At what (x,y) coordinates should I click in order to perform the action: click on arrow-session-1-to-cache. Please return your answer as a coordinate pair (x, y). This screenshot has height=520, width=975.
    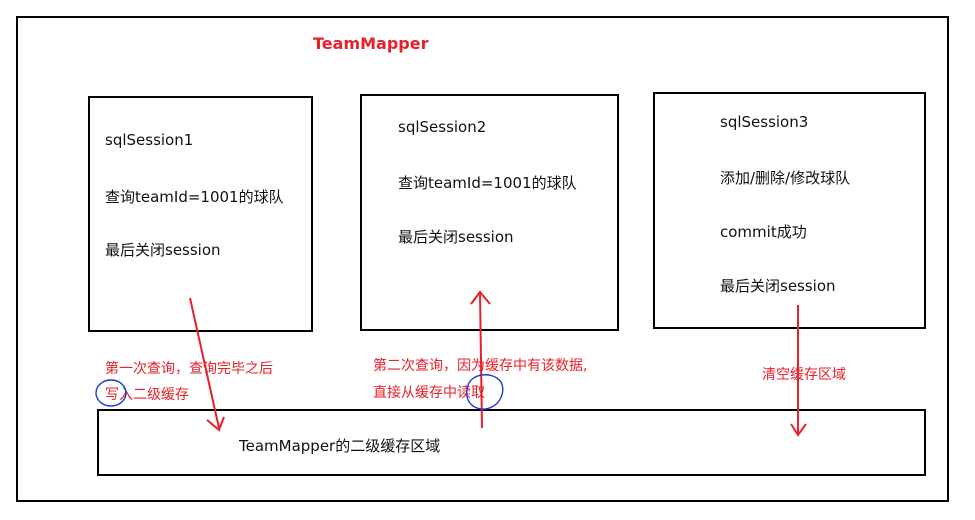
    Looking at the image, I should click on (207, 364).